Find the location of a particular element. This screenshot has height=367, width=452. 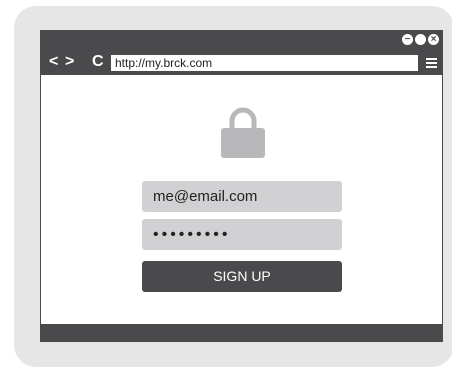

browser-toolbar: − × < > C http://my.brck.com is located at coordinates (241, 53).